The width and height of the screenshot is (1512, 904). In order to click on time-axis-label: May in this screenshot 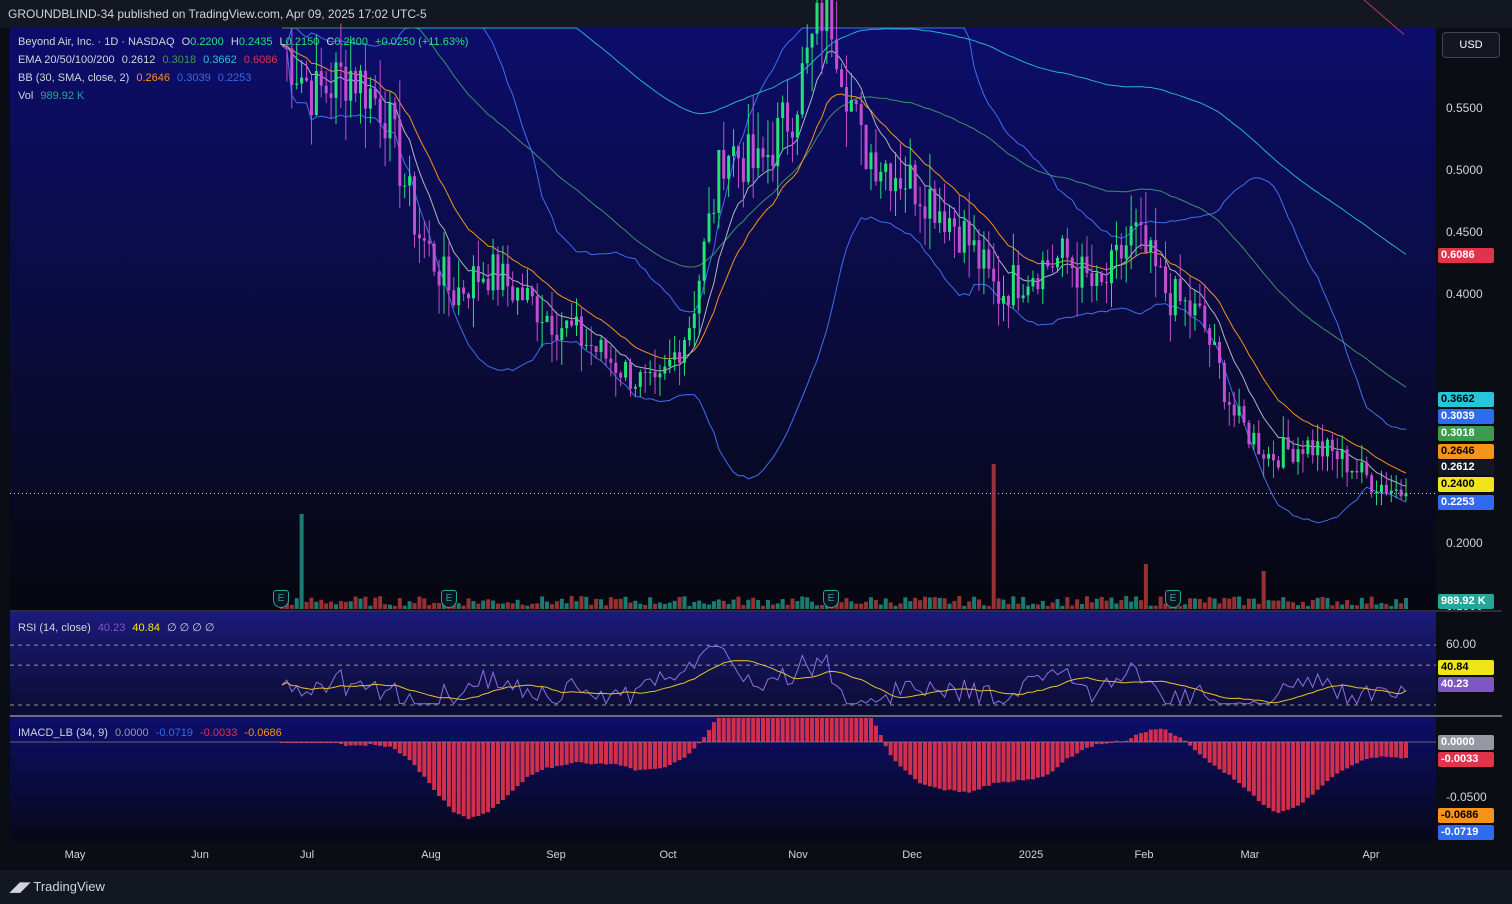, I will do `click(75, 855)`.